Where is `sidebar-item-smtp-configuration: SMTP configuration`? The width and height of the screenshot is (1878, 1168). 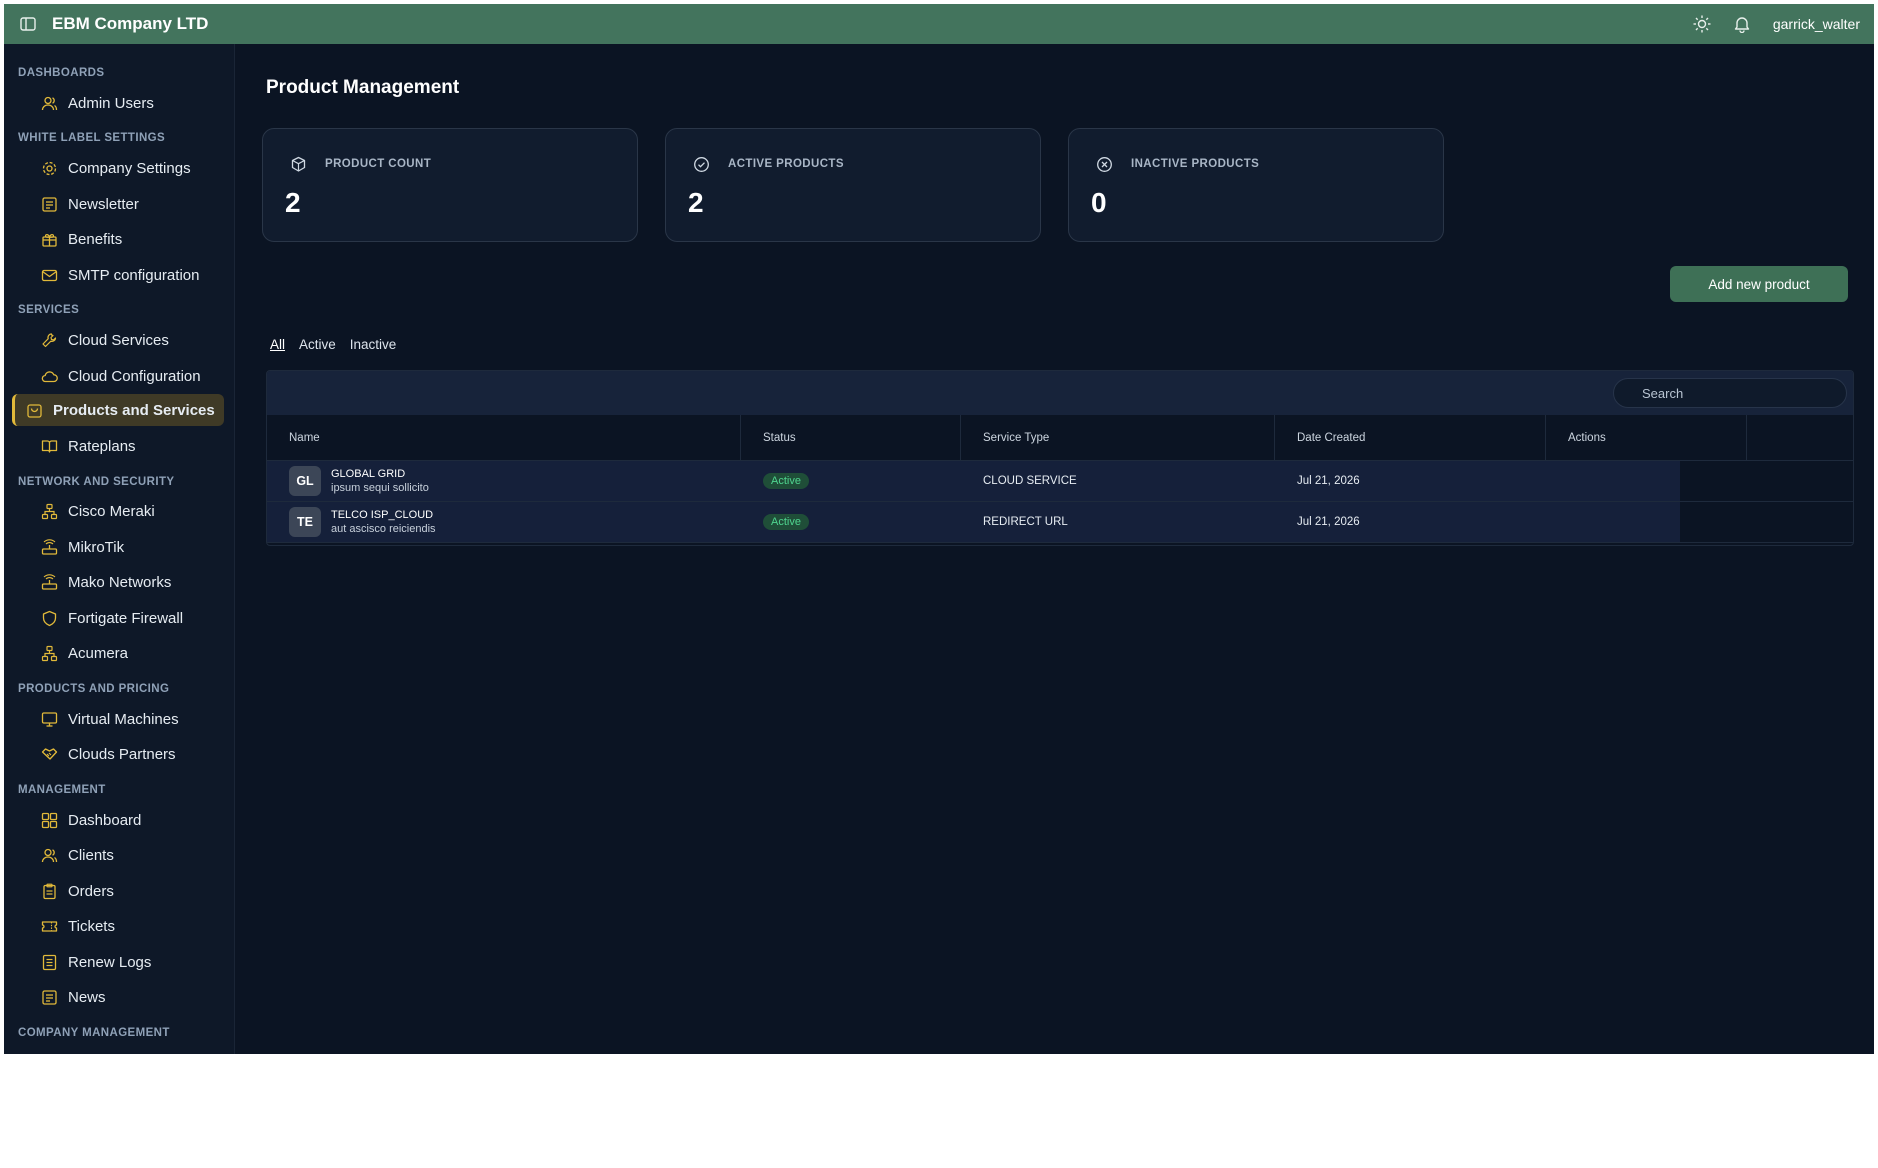 sidebar-item-smtp-configuration: SMTP configuration is located at coordinates (119, 275).